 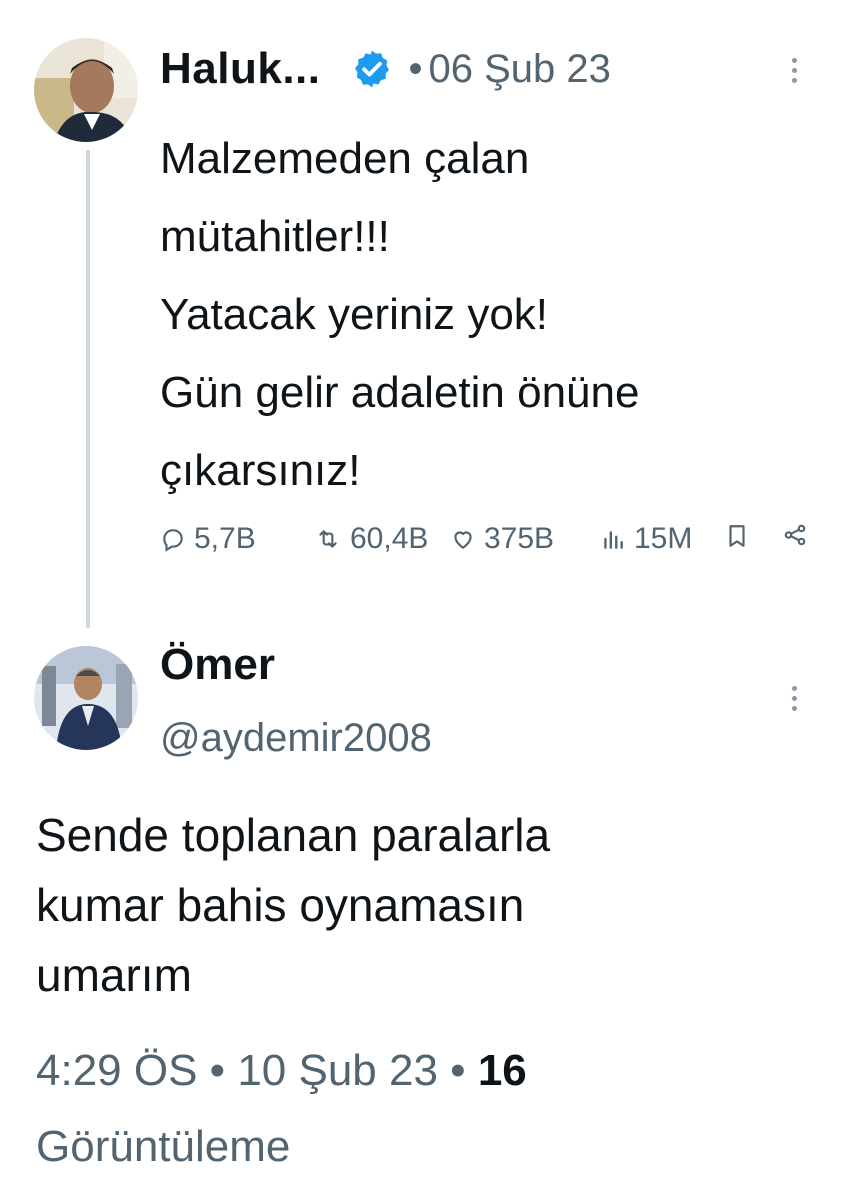 I want to click on views-count: 15M, so click(x=663, y=538).